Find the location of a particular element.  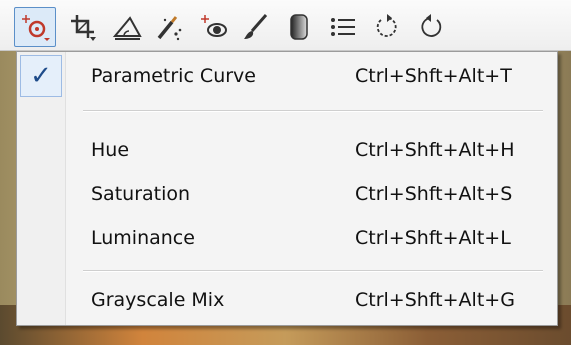

brush-button is located at coordinates (255, 27).